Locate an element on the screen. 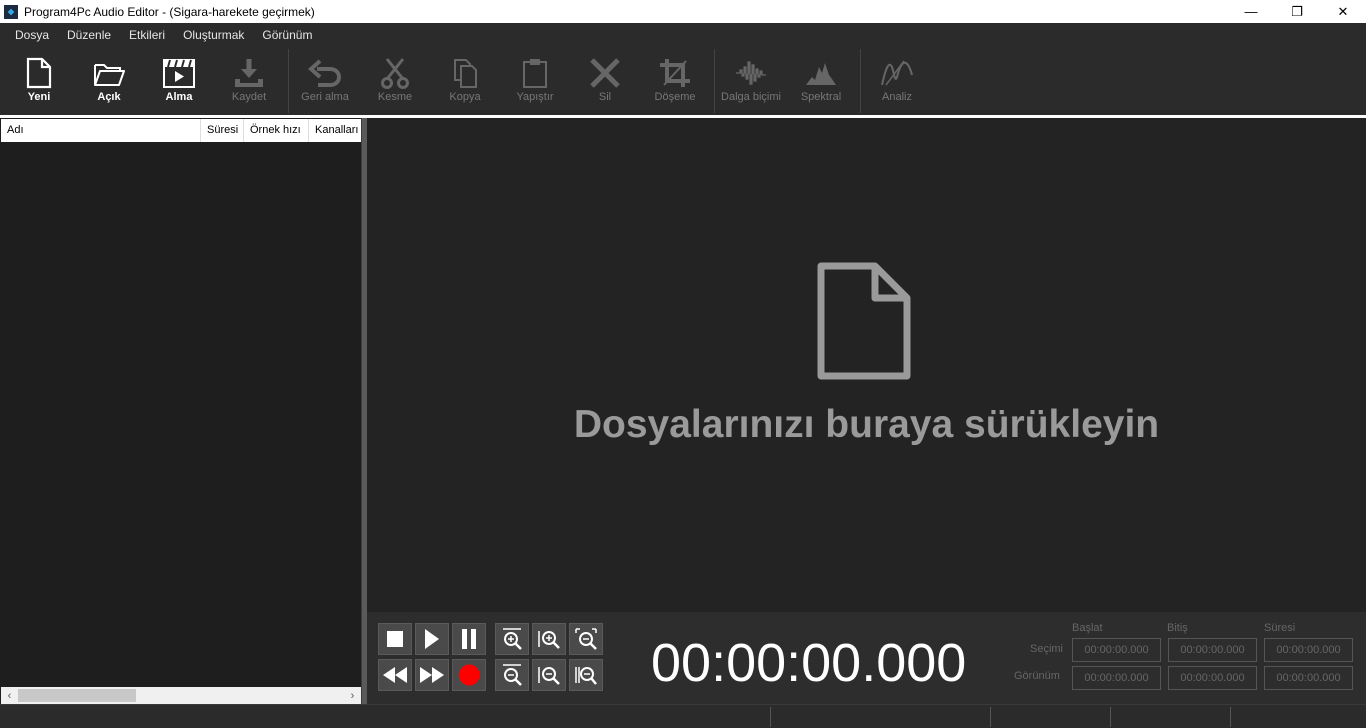  pause-icon is located at coordinates (469, 639).